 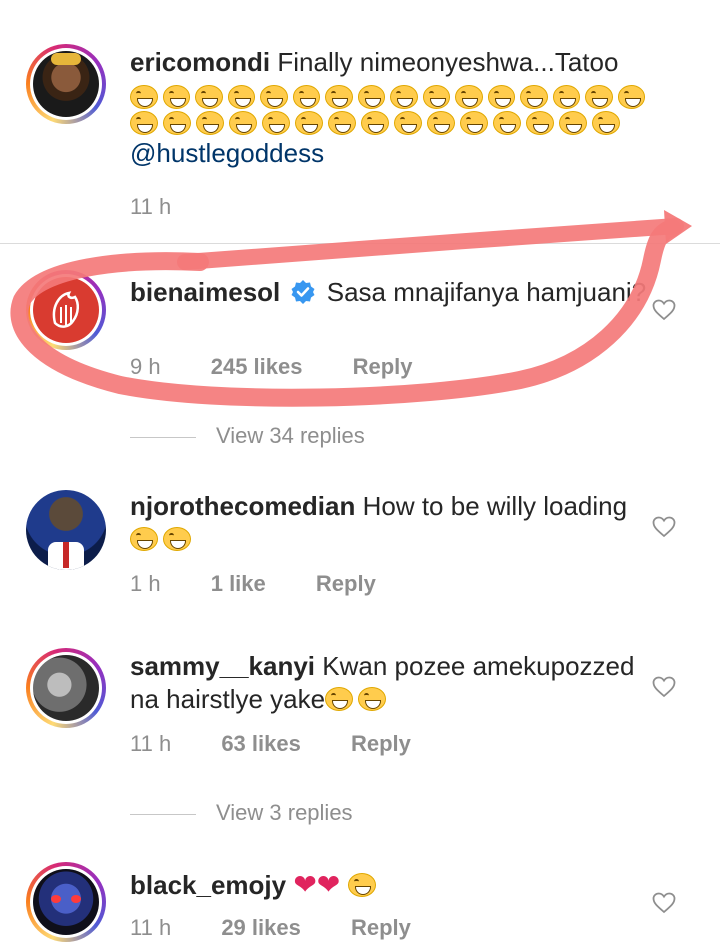 What do you see at coordinates (261, 927) in the screenshot?
I see `likes-count: 29 likes` at bounding box center [261, 927].